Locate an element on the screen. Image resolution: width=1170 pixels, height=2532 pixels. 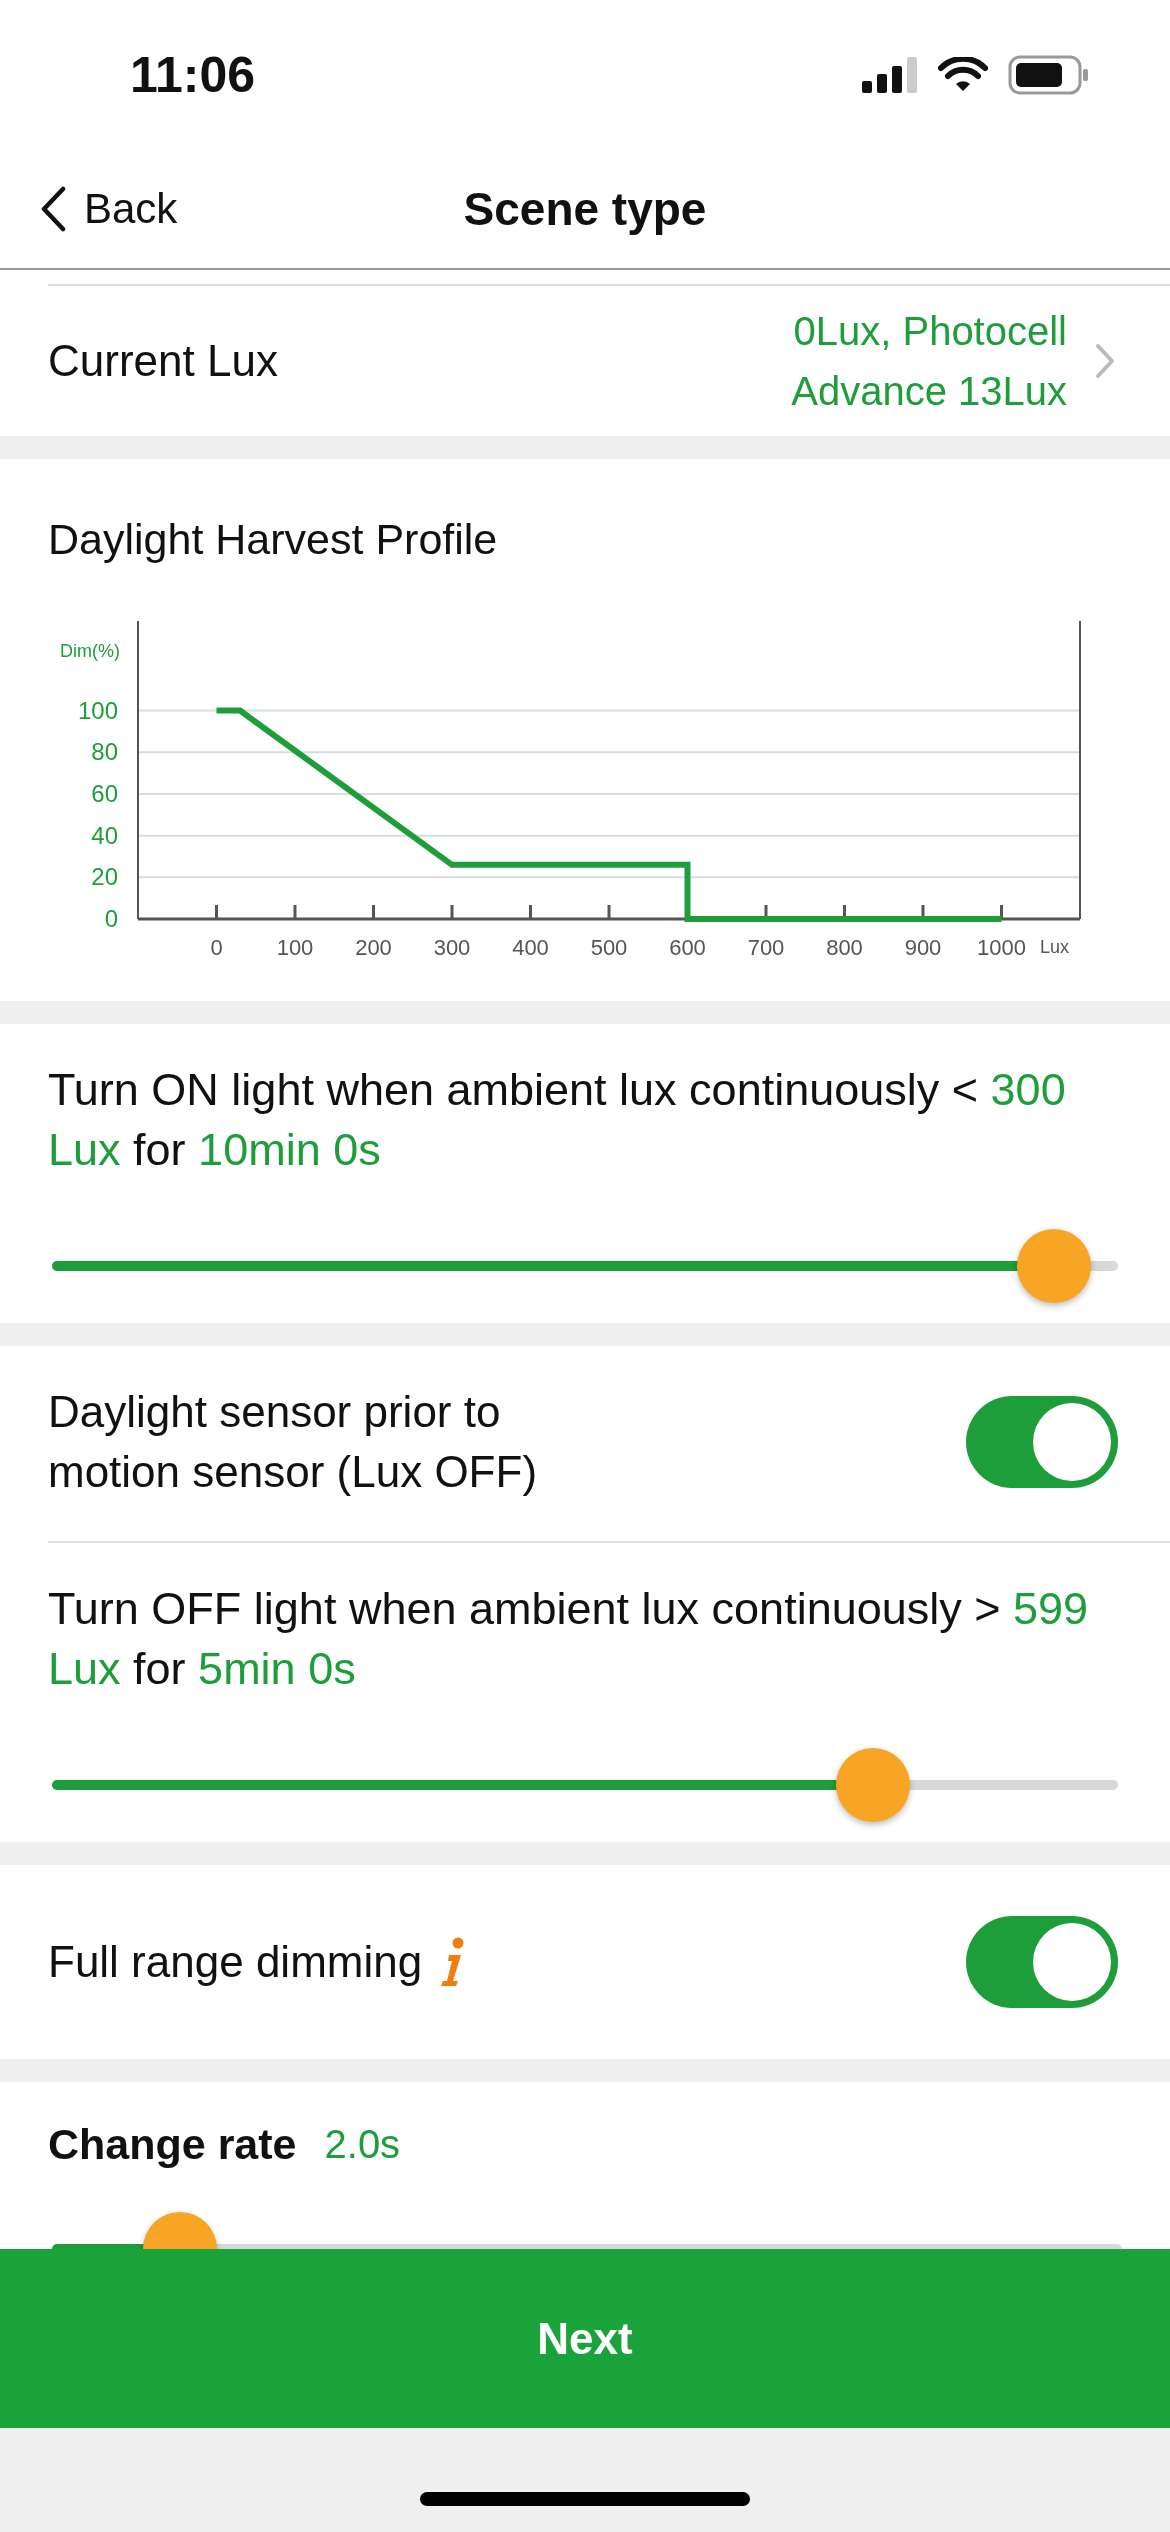
x-tick-label: 100 is located at coordinates (295, 947).